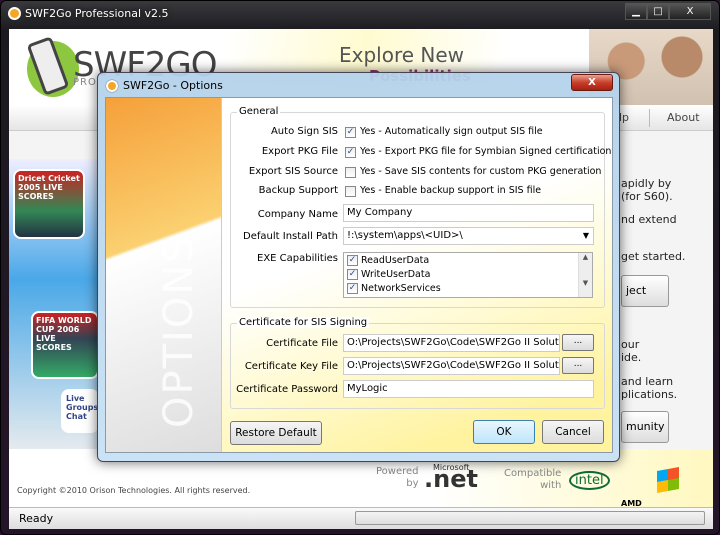  I want to click on window-title: SWF2Go Professional v2.5, so click(97, 13).